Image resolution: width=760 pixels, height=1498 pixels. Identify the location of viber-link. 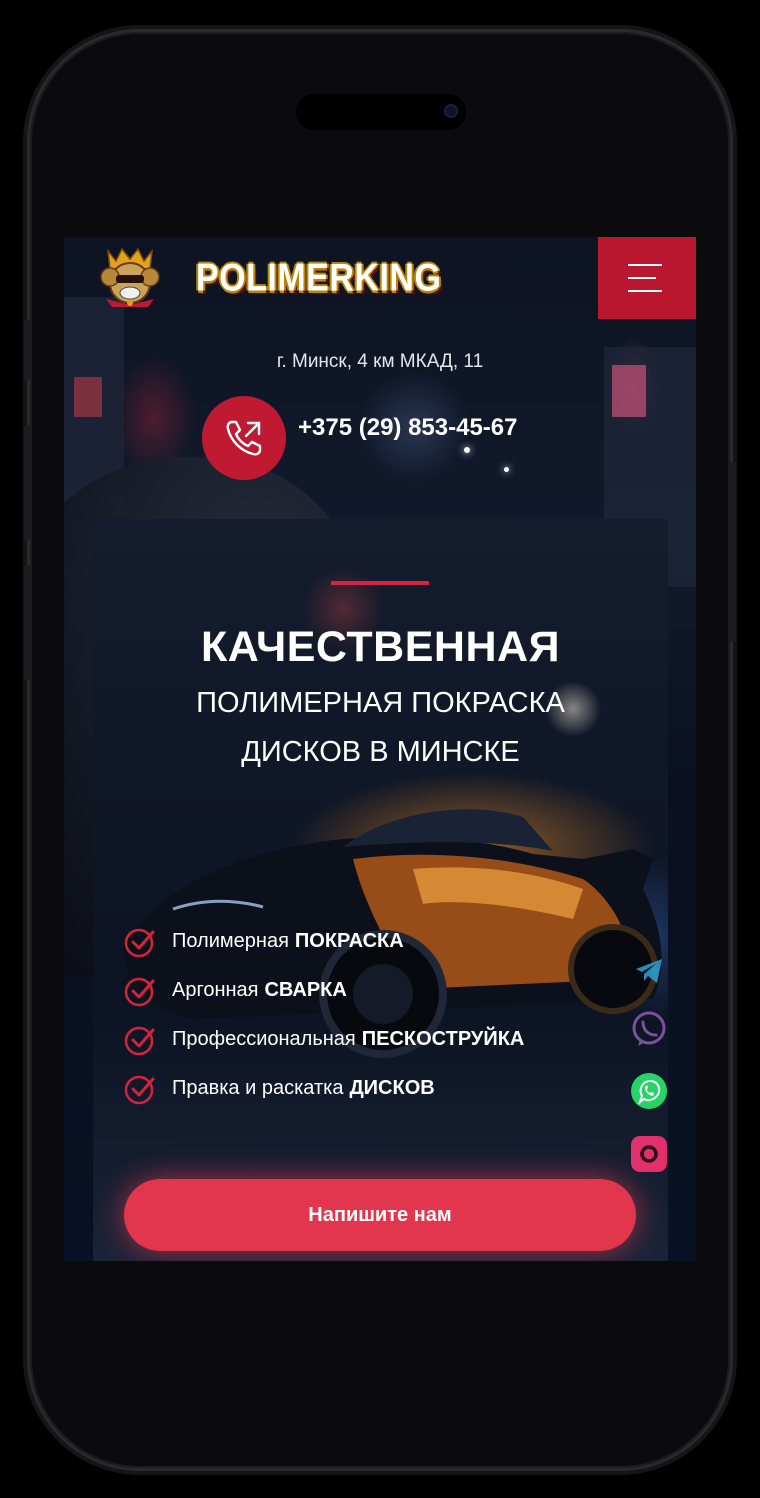
(649, 1029).